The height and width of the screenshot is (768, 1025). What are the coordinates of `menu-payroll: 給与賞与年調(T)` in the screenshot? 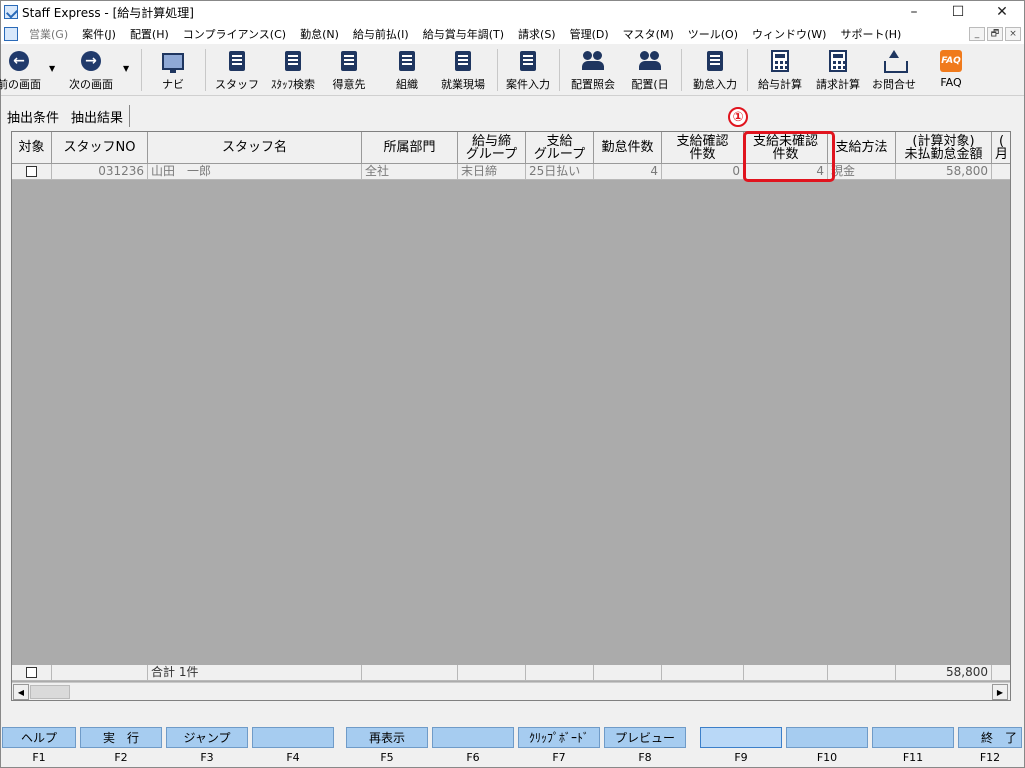 It's located at (463, 34).